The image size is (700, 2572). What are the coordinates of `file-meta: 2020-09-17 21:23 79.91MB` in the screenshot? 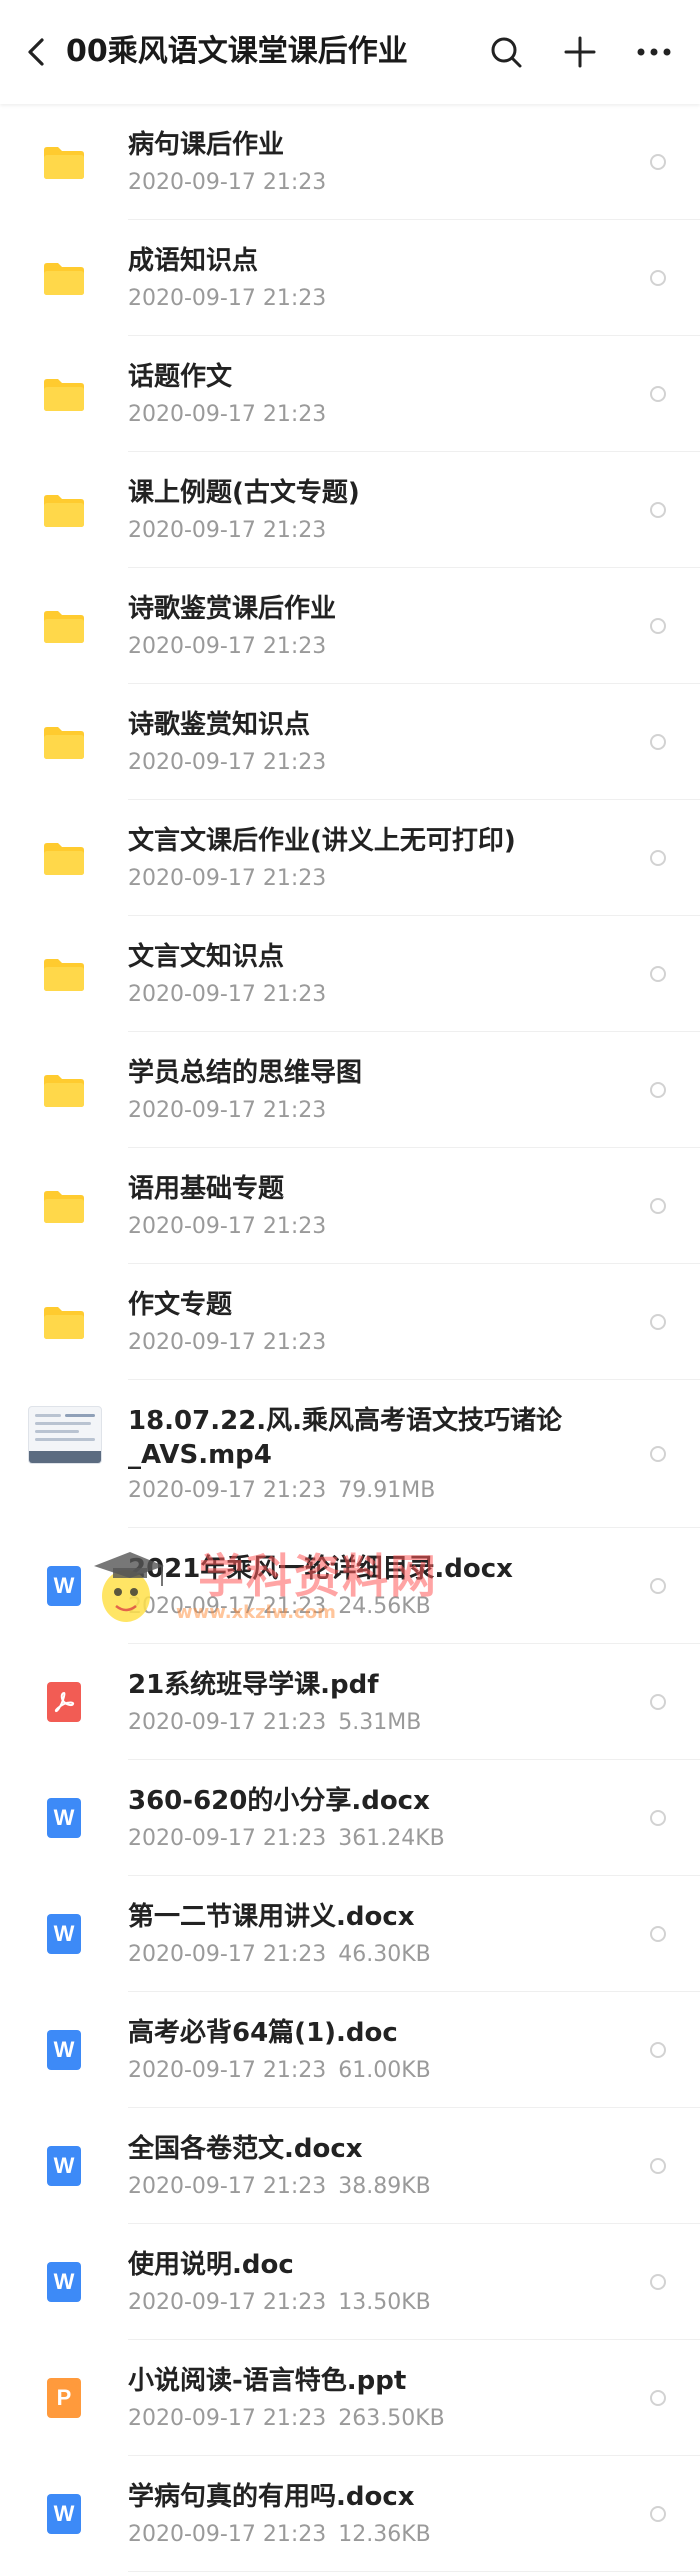 It's located at (281, 1491).